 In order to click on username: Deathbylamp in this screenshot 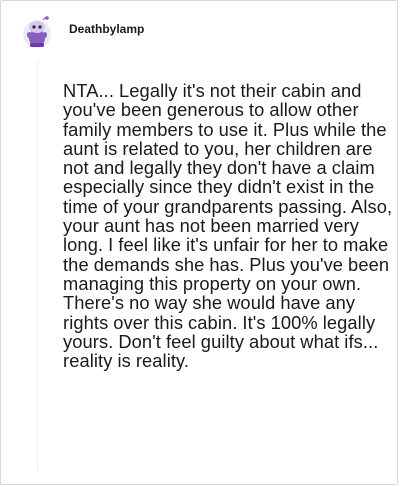, I will do `click(106, 29)`.